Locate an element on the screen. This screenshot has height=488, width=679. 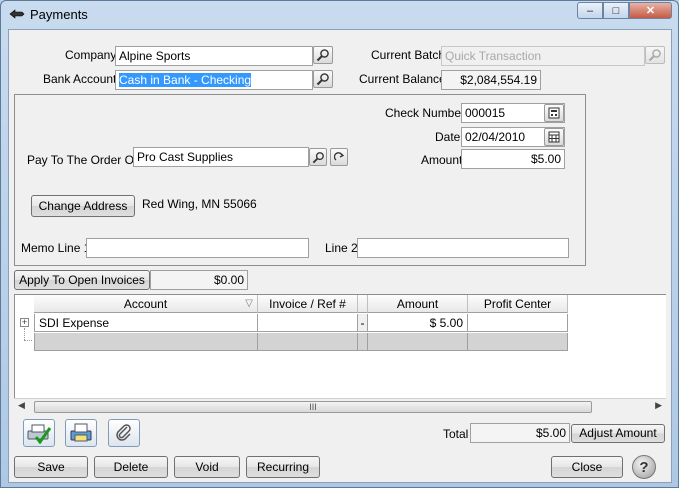
minimize-button: – is located at coordinates (590, 10).